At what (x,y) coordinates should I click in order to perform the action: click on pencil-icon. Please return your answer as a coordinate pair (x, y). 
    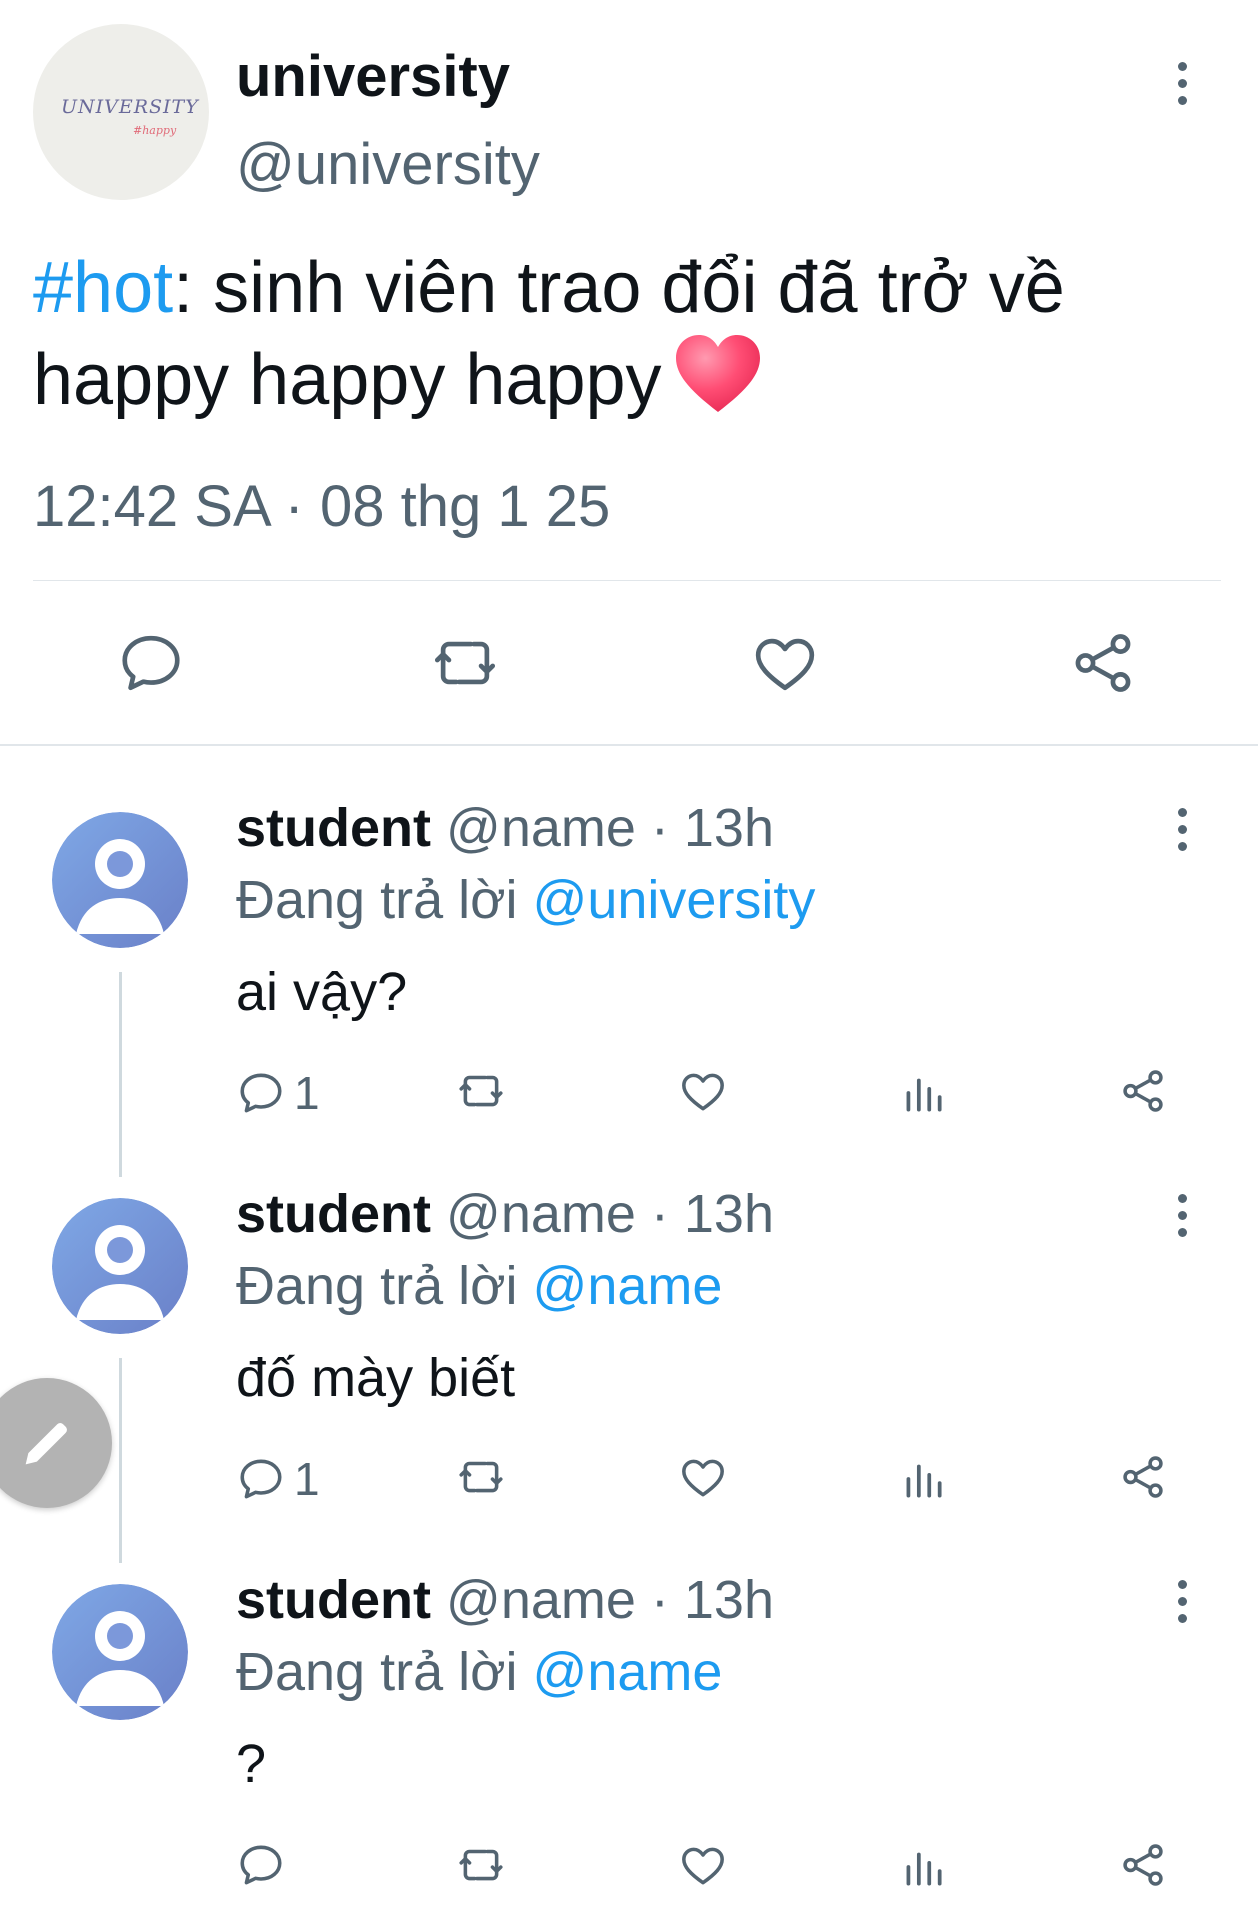
    Looking at the image, I should click on (46, 1444).